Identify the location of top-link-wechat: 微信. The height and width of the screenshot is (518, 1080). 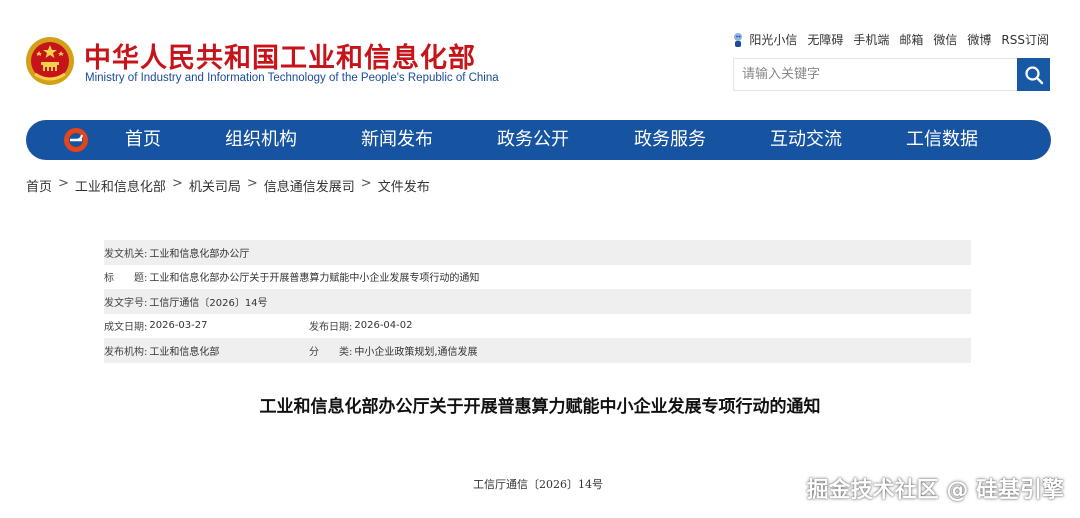
(945, 39).